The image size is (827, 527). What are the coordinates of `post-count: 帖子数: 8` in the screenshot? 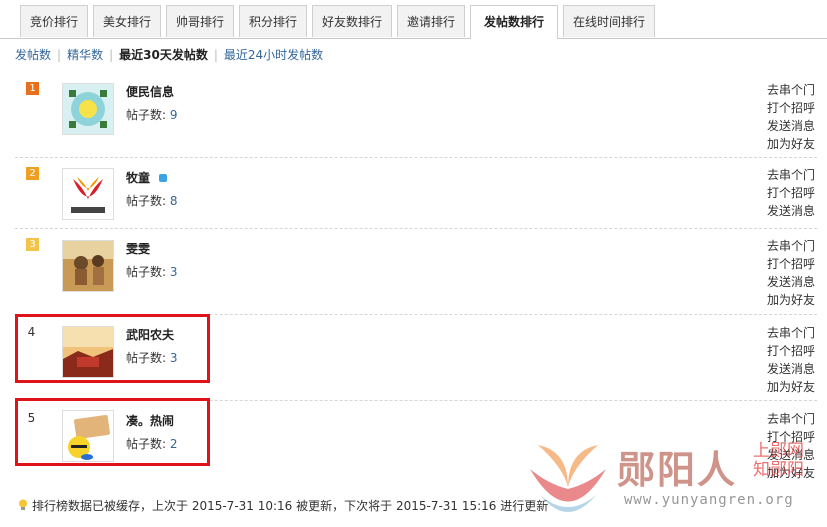 It's located at (152, 200).